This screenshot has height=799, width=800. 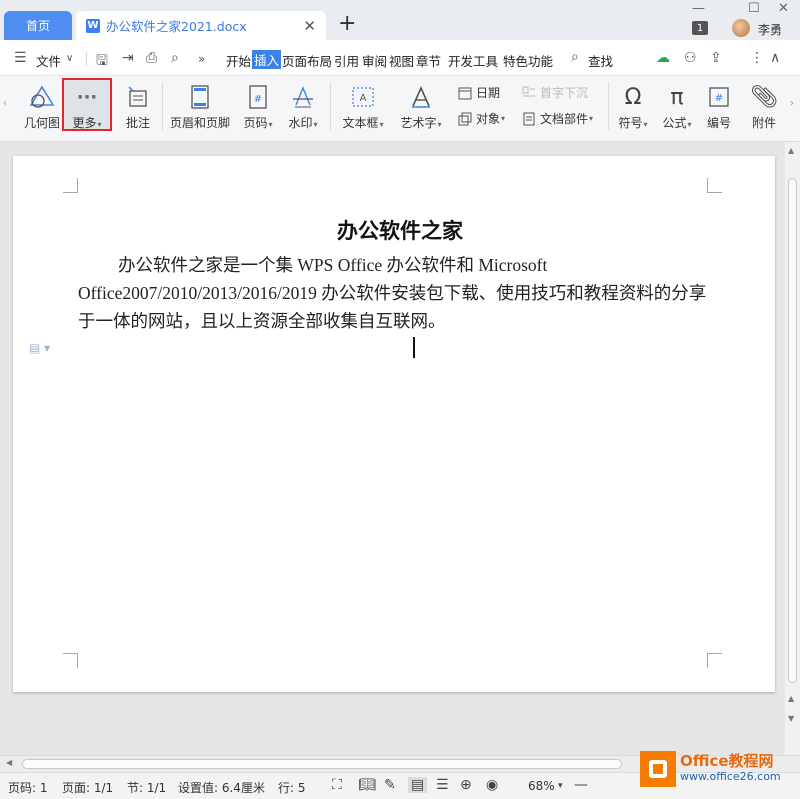 I want to click on svg-text: A, so click(x=363, y=98).